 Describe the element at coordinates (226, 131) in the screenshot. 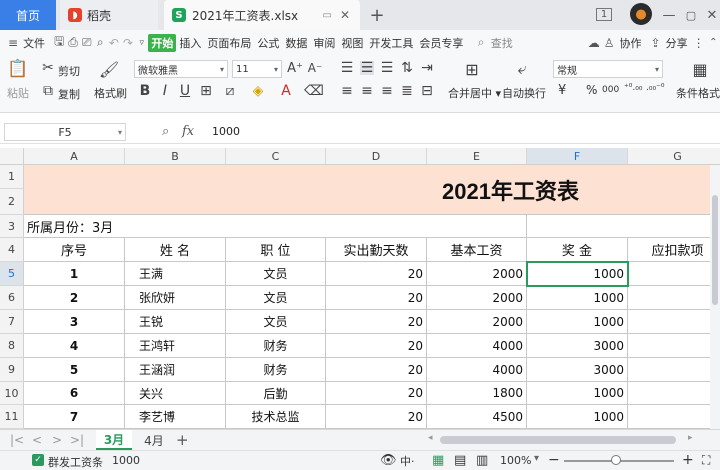

I see `formula-input: 1000` at that location.